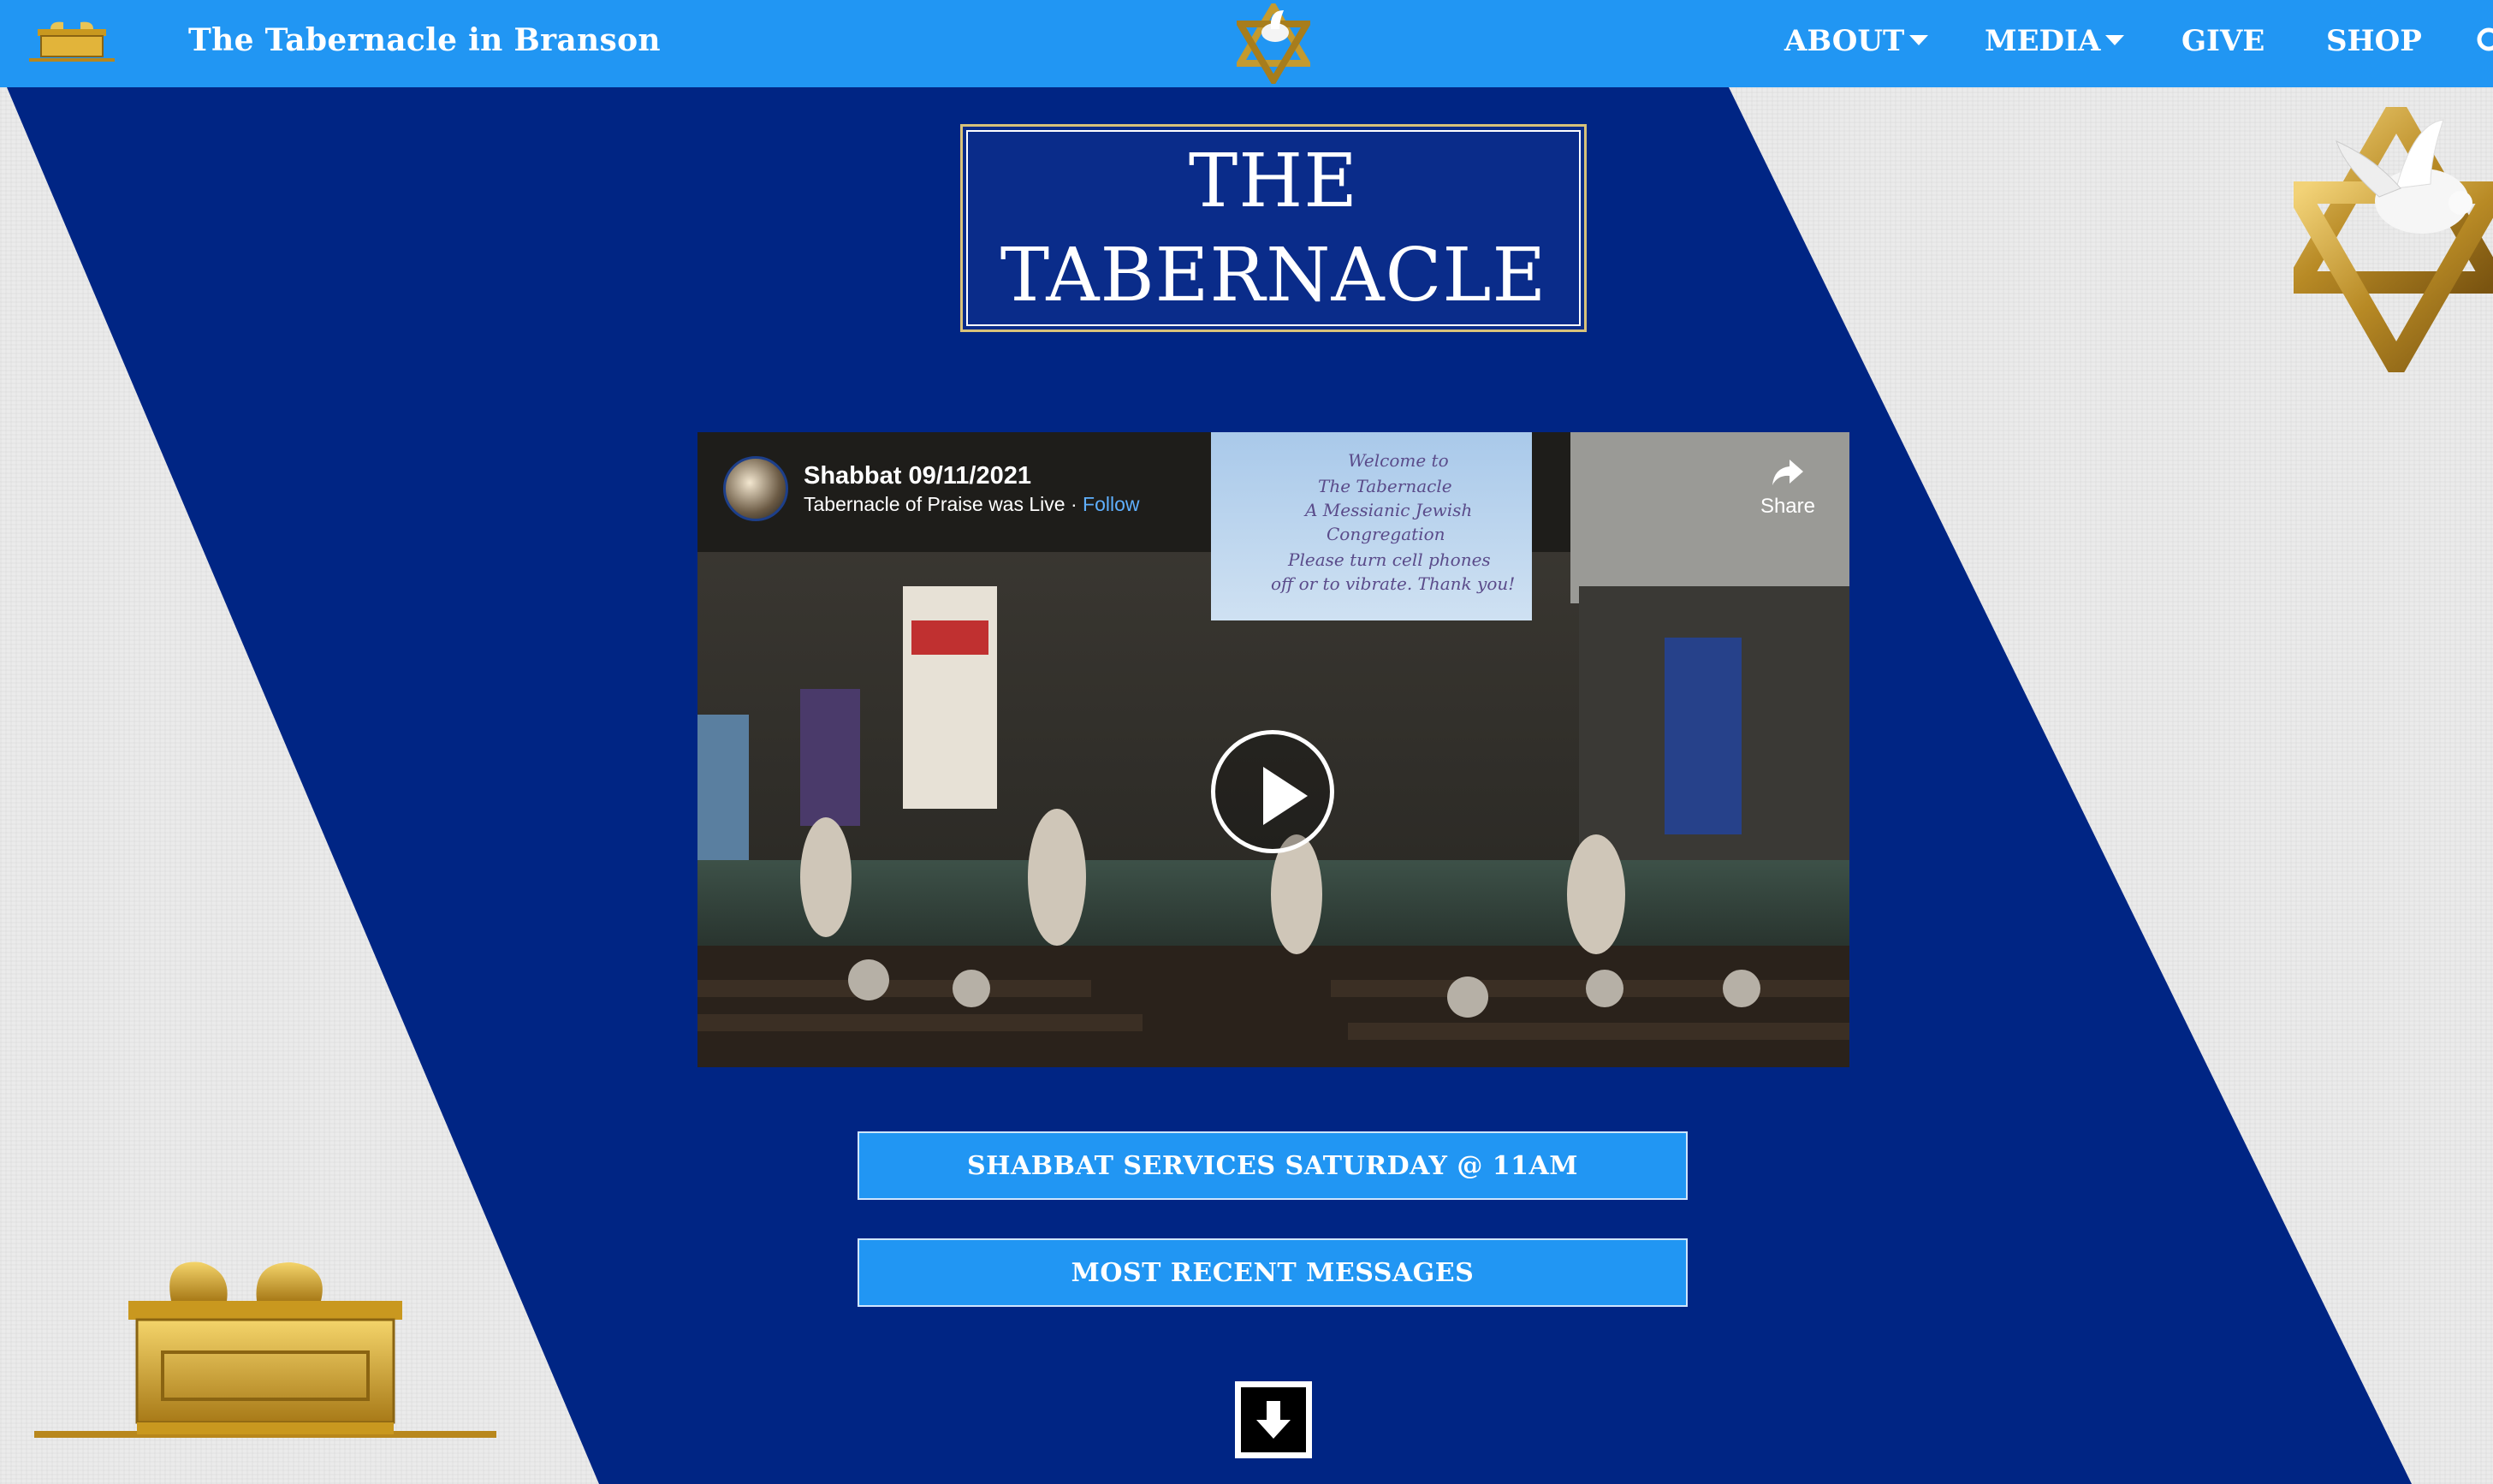 The height and width of the screenshot is (1484, 2493). Describe the element at coordinates (2483, 45) in the screenshot. I see `search-icon` at that location.